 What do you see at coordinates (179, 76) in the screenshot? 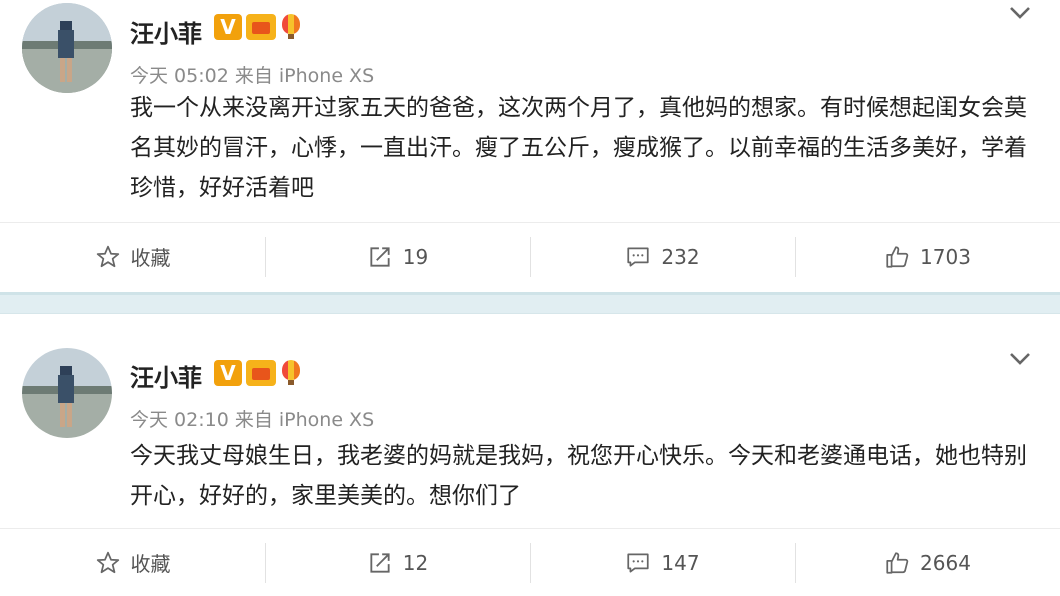
I see `post-time: 今天 05:02` at bounding box center [179, 76].